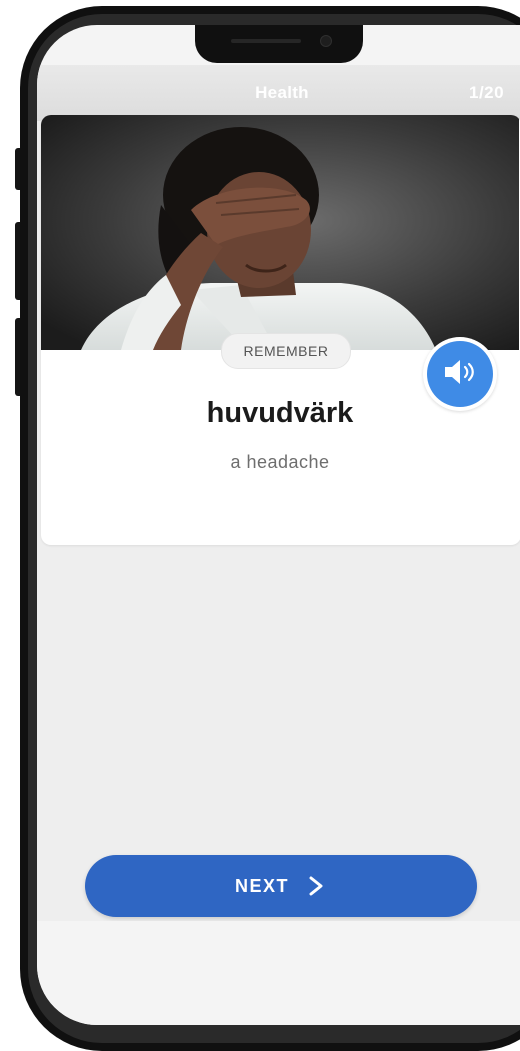 This screenshot has height=1051, width=520. What do you see at coordinates (266, 41) in the screenshot?
I see `notch-speaker` at bounding box center [266, 41].